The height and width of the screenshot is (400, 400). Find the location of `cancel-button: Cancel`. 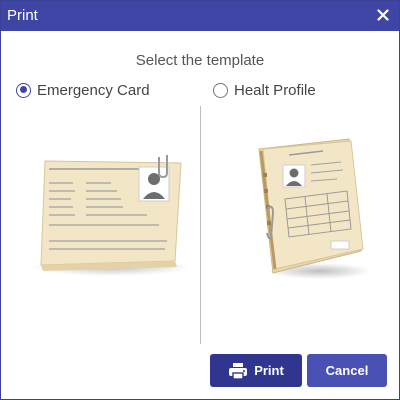

cancel-button: Cancel is located at coordinates (347, 370).